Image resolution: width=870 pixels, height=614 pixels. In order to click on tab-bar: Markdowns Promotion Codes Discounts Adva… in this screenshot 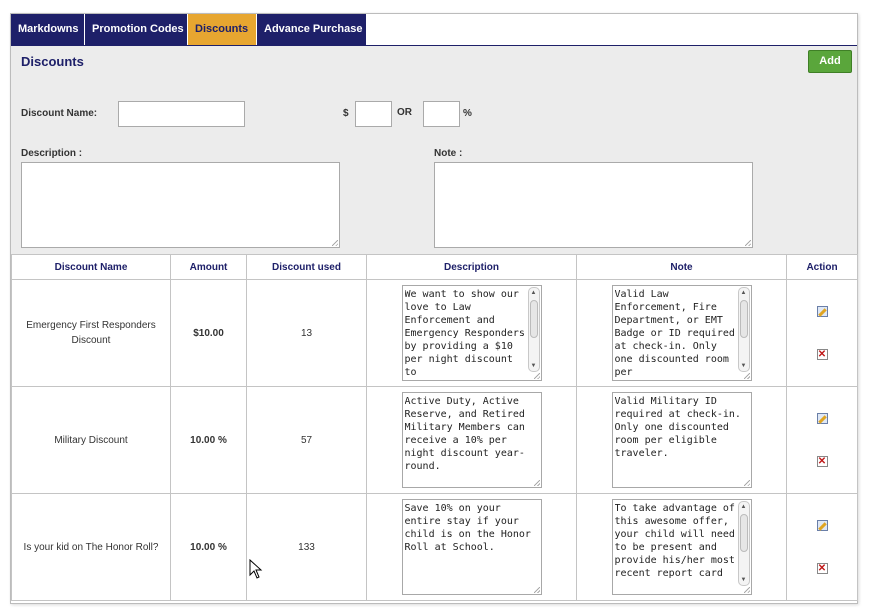, I will do `click(189, 29)`.